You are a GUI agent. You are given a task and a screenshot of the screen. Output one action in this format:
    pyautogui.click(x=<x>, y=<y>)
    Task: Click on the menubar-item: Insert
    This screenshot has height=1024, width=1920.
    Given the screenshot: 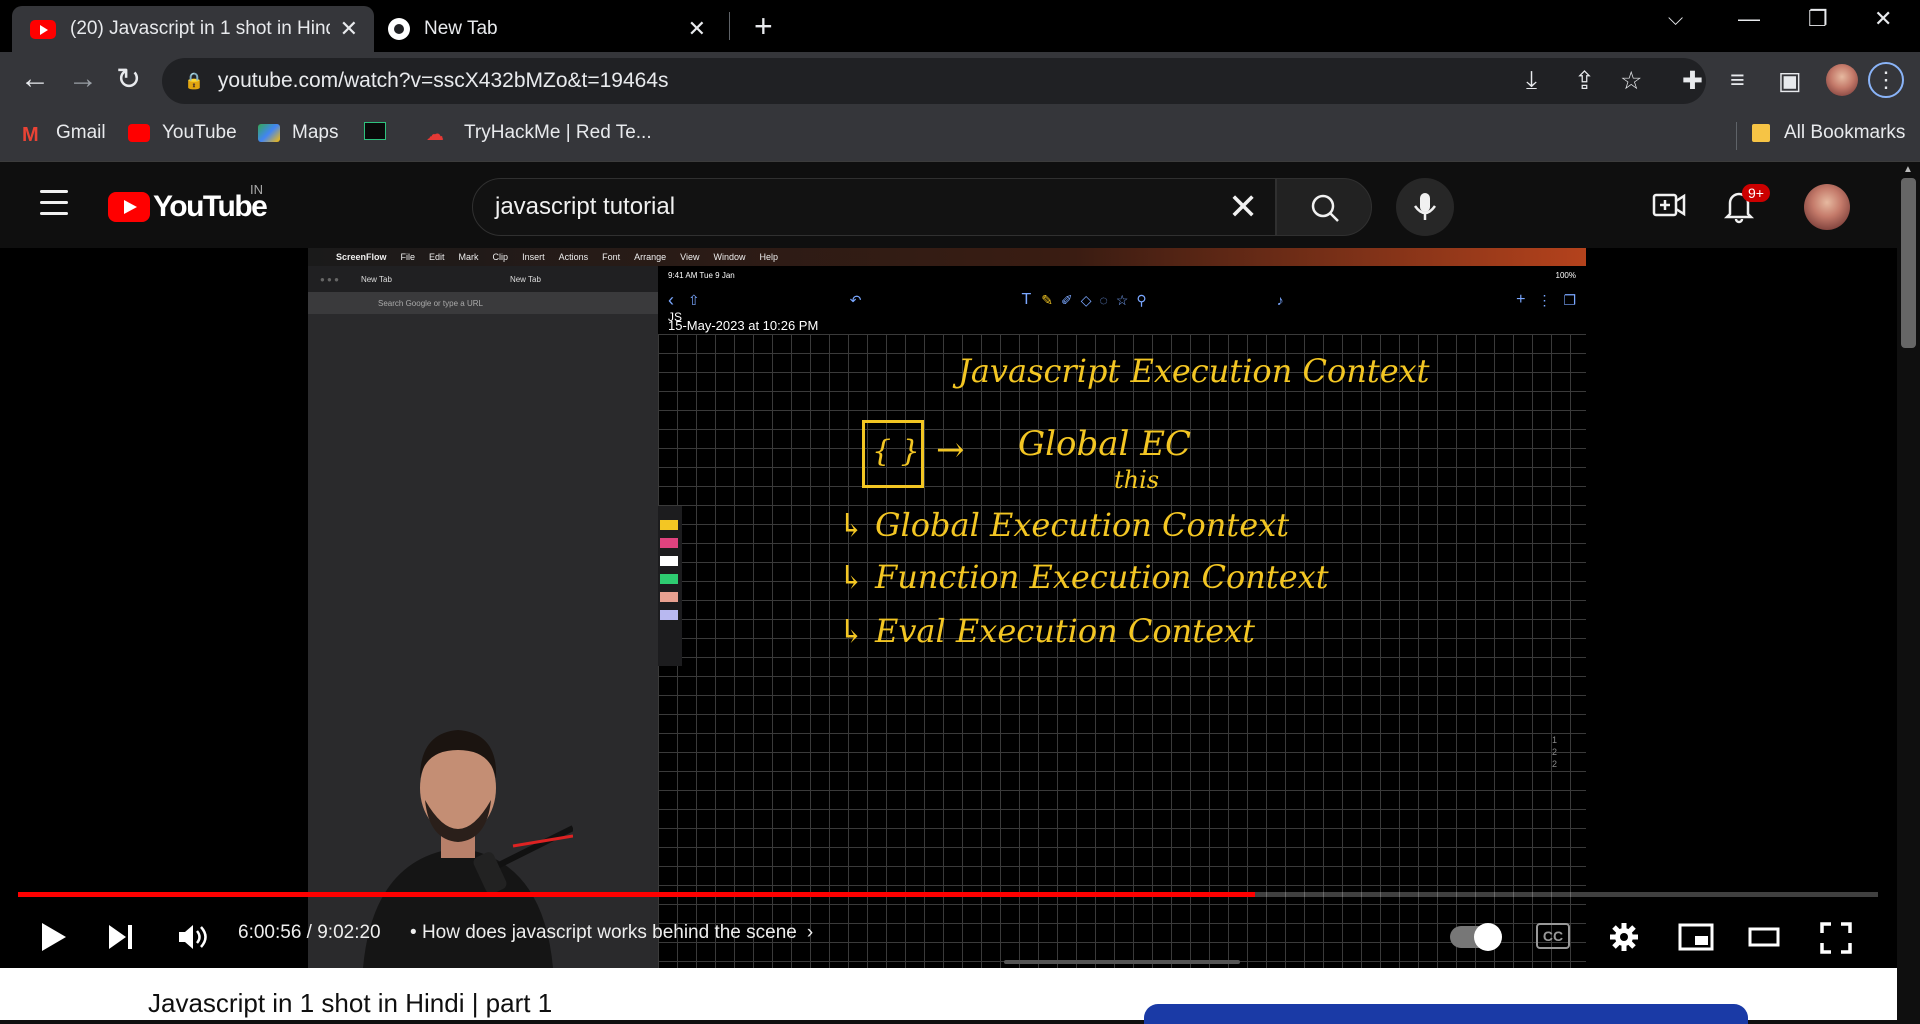 What is the action you would take?
    pyautogui.click(x=533, y=257)
    